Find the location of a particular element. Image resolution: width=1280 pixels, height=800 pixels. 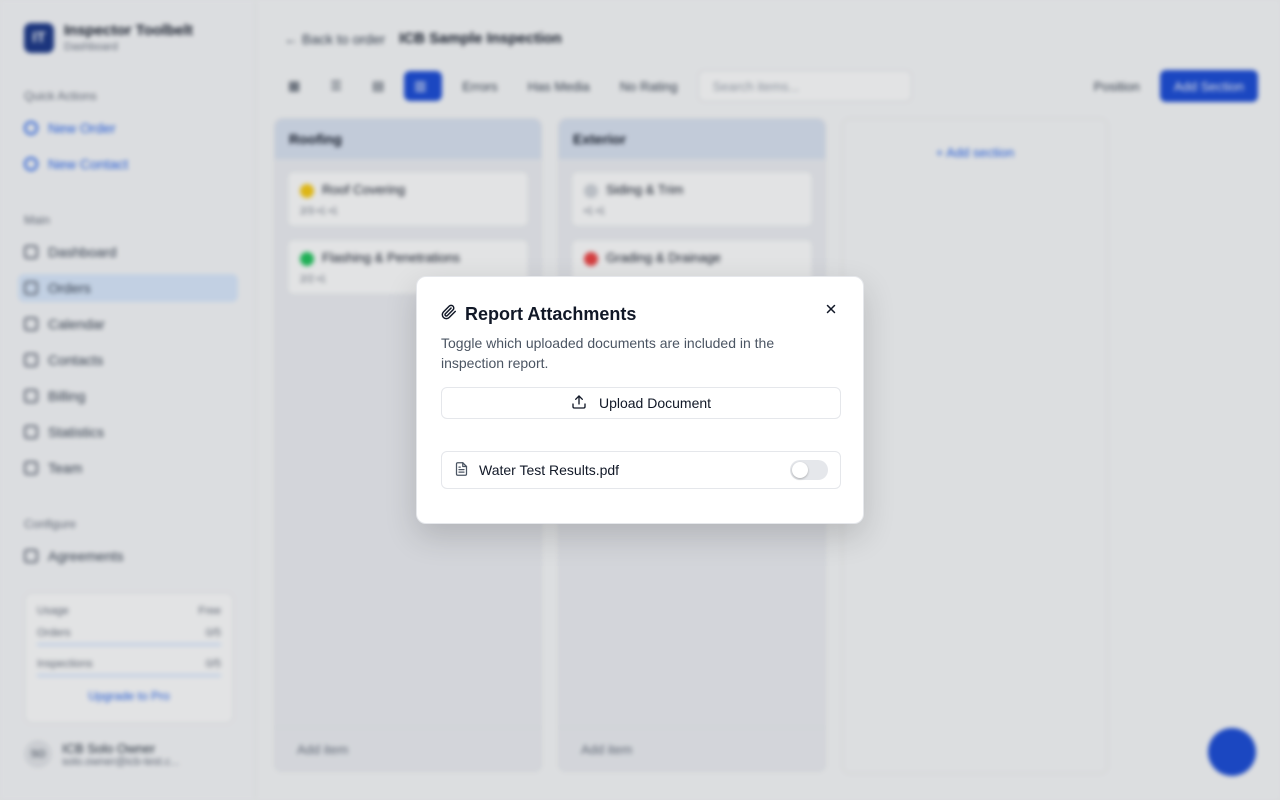

dialog-title: Report Attachments is located at coordinates (640, 314).